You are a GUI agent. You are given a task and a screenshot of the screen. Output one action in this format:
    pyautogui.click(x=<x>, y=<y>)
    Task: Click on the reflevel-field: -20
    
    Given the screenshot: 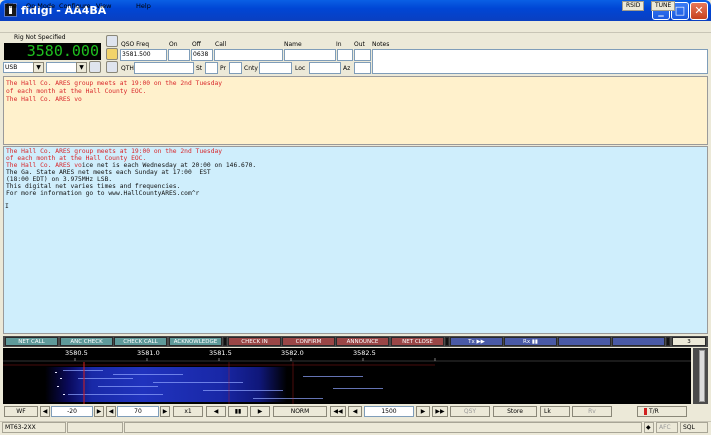 What is the action you would take?
    pyautogui.click(x=72, y=411)
    